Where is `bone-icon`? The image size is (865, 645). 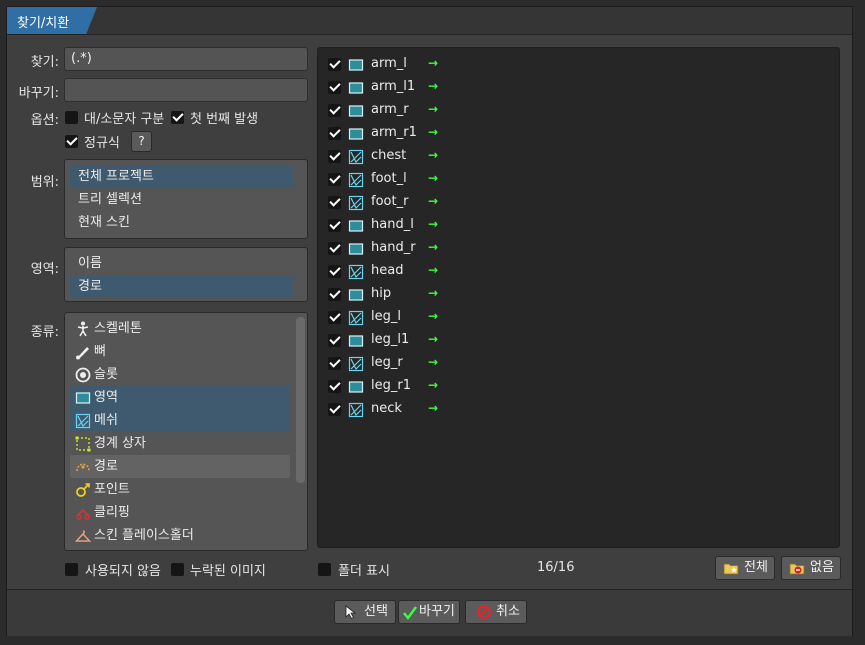 bone-icon is located at coordinates (82, 353).